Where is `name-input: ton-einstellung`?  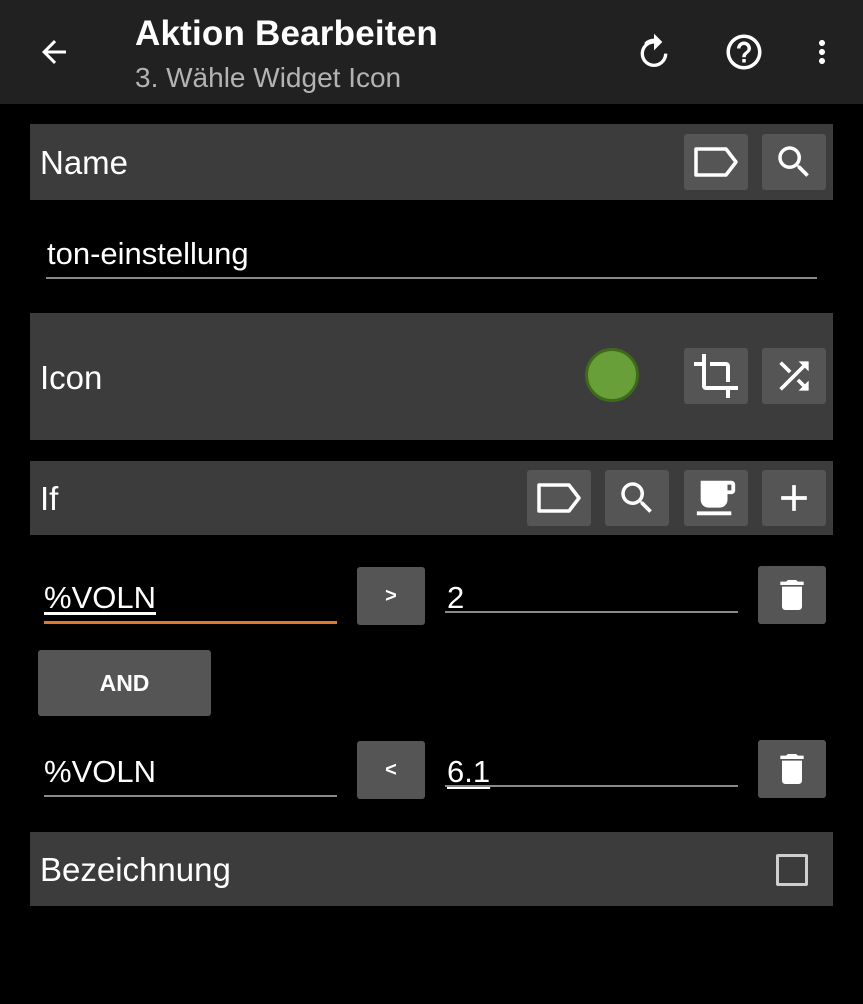 name-input: ton-einstellung is located at coordinates (148, 254).